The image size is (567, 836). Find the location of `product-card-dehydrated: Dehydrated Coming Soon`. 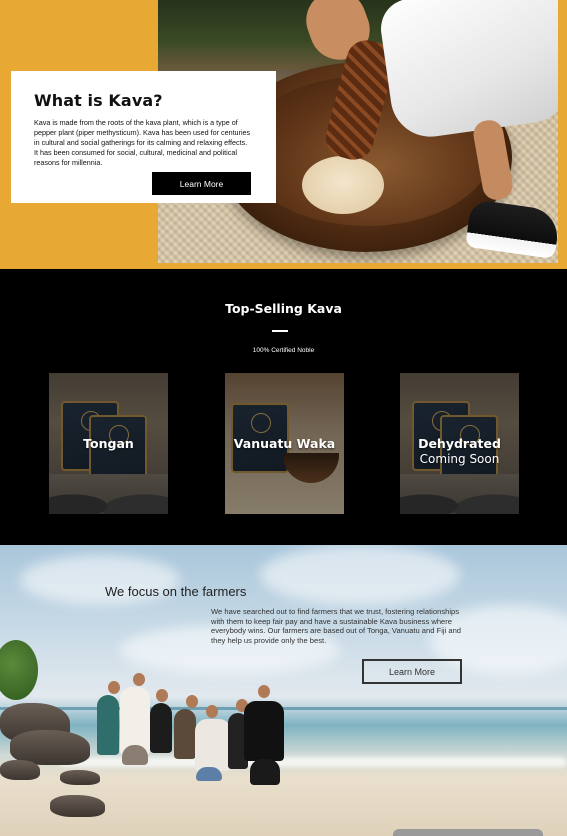

product-card-dehydrated: Dehydrated Coming Soon is located at coordinates (459, 443).